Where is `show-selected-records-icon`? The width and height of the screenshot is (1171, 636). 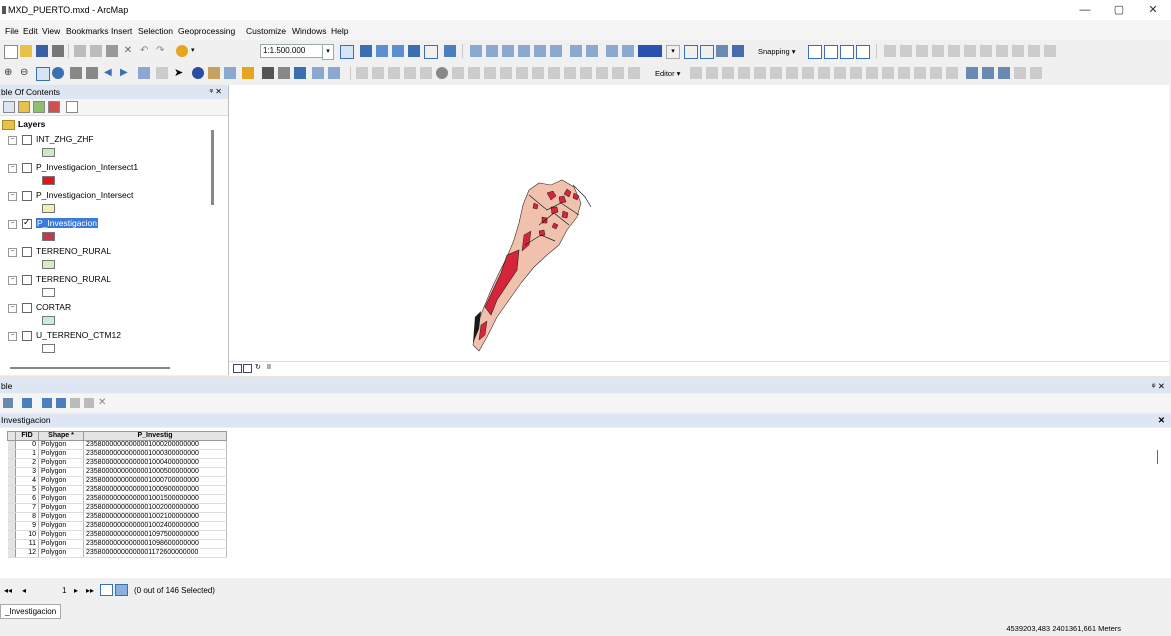
show-selected-records-icon is located at coordinates (121, 590).